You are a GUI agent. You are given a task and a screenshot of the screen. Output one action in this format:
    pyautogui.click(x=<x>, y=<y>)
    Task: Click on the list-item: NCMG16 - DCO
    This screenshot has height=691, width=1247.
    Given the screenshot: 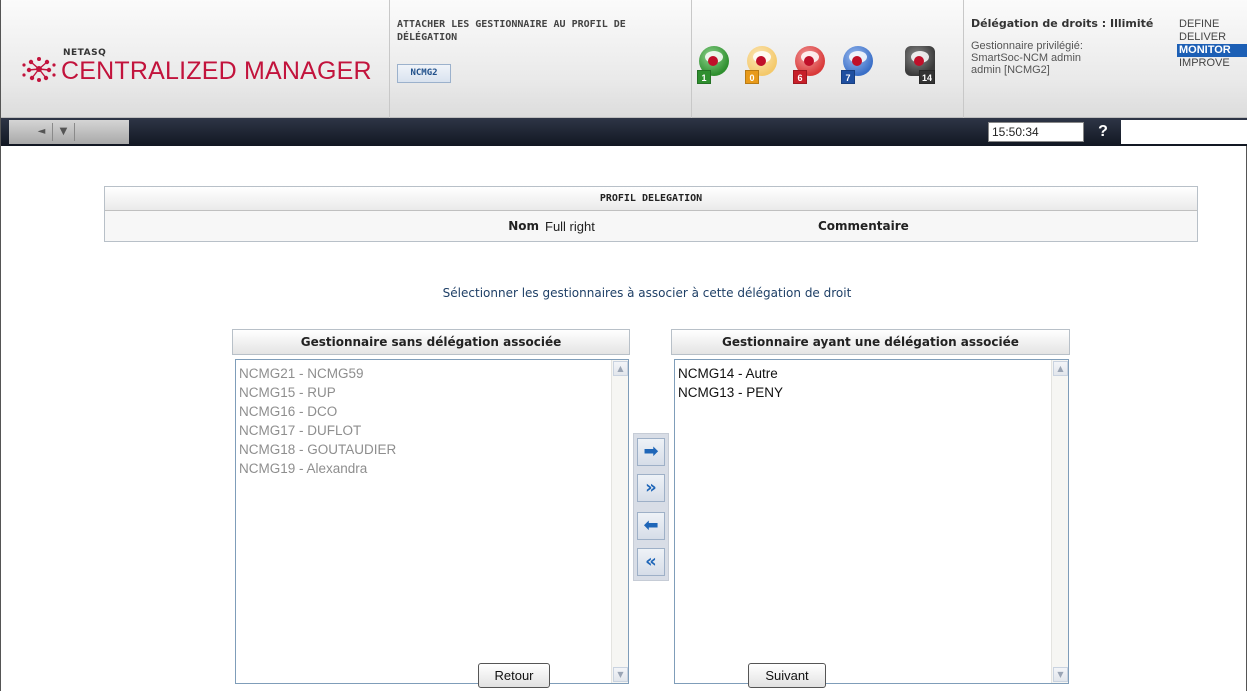 What is the action you would take?
    pyautogui.click(x=317, y=411)
    